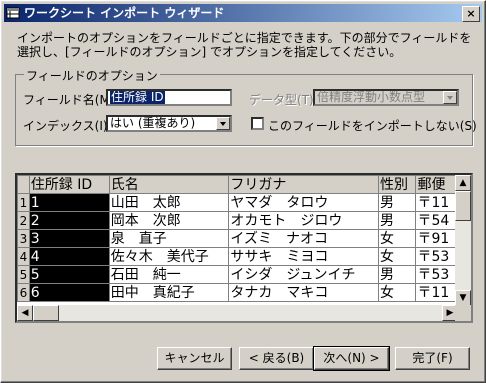 This screenshot has width=486, height=383. What do you see at coordinates (69, 274) in the screenshot?
I see `table-cell: 5` at bounding box center [69, 274].